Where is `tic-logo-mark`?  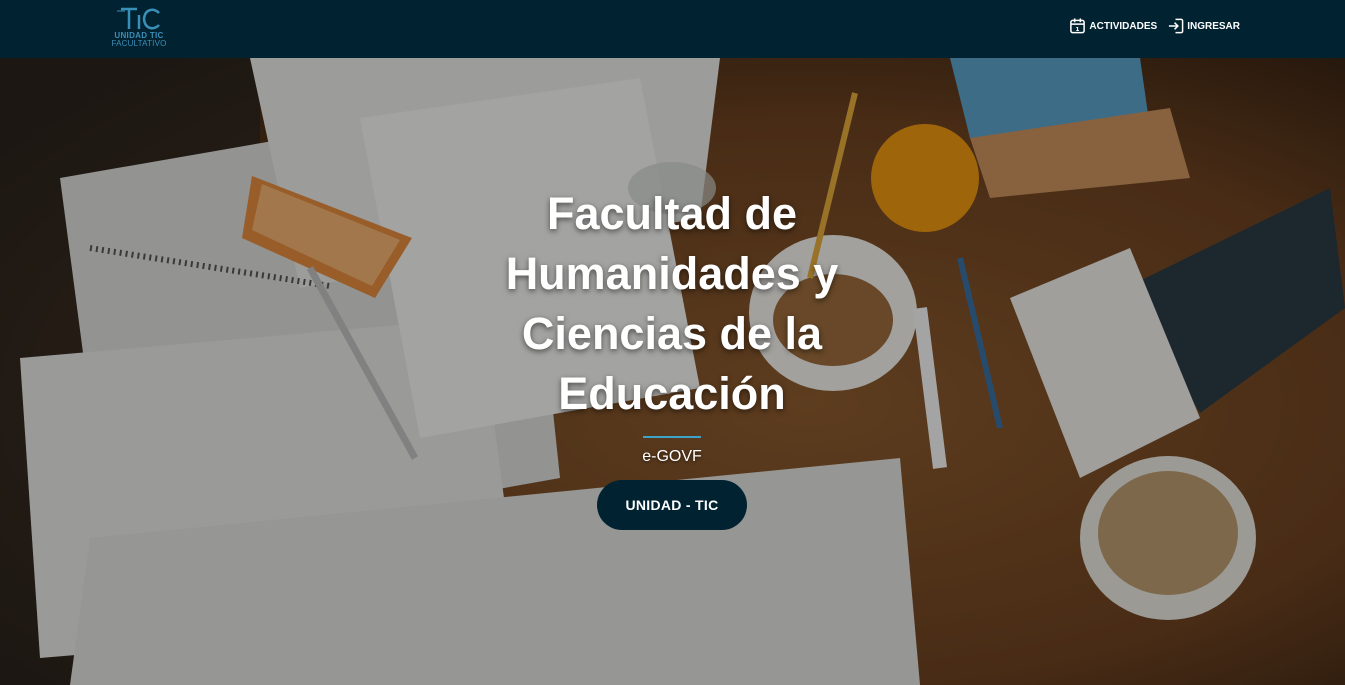 tic-logo-mark is located at coordinates (138, 18).